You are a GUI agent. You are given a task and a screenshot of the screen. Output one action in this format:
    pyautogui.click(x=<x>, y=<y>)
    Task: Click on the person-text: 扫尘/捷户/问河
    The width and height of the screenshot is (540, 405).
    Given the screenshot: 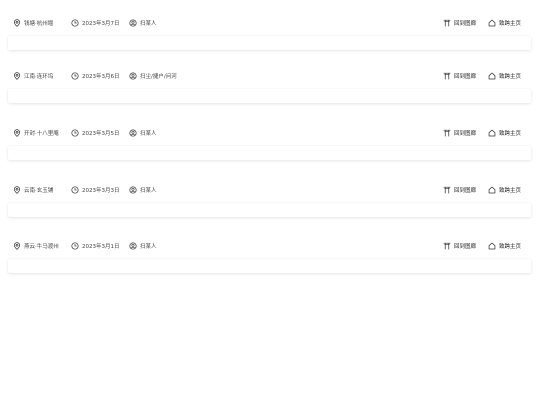 What is the action you would take?
    pyautogui.click(x=158, y=77)
    